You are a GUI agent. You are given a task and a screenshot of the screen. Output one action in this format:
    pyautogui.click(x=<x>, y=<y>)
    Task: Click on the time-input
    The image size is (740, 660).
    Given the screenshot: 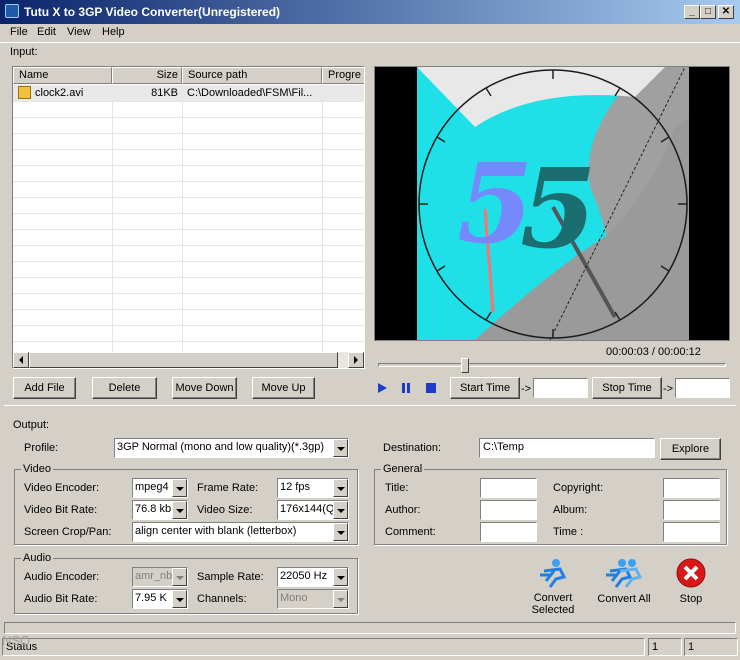 What is the action you would take?
    pyautogui.click(x=691, y=532)
    